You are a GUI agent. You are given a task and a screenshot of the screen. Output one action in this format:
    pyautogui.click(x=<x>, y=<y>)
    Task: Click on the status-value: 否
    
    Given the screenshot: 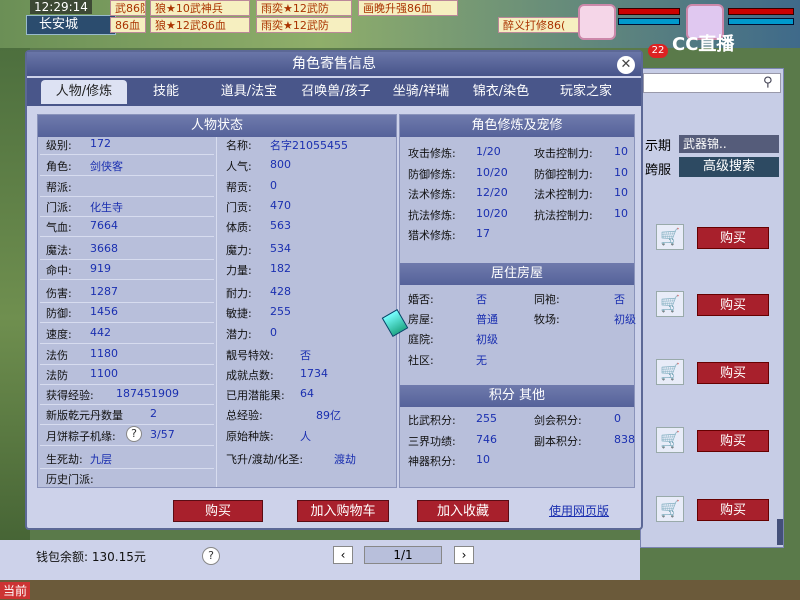 What is the action you would take?
    pyautogui.click(x=305, y=355)
    